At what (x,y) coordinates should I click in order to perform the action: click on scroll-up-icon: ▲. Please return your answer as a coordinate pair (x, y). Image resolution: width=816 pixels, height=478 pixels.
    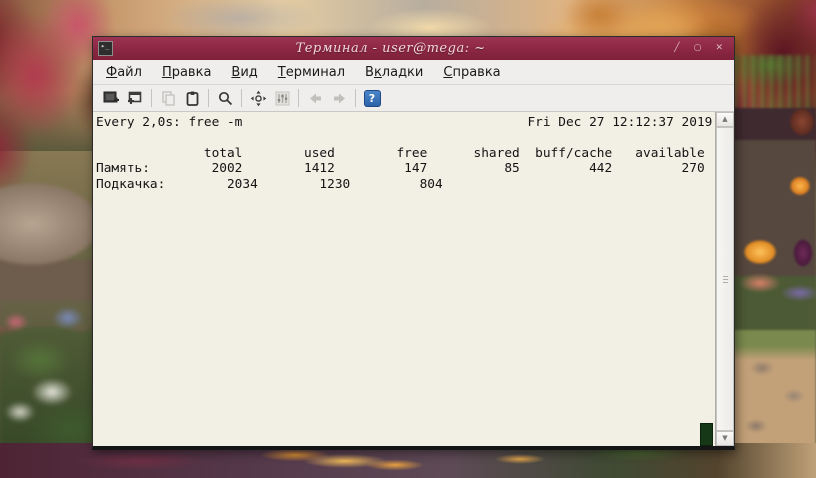
    Looking at the image, I should click on (725, 119).